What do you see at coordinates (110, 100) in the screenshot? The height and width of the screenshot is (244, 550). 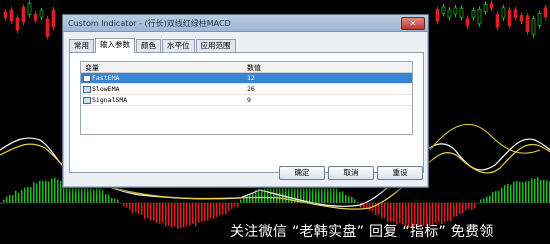 I see `param-name: SignalSMA` at bounding box center [110, 100].